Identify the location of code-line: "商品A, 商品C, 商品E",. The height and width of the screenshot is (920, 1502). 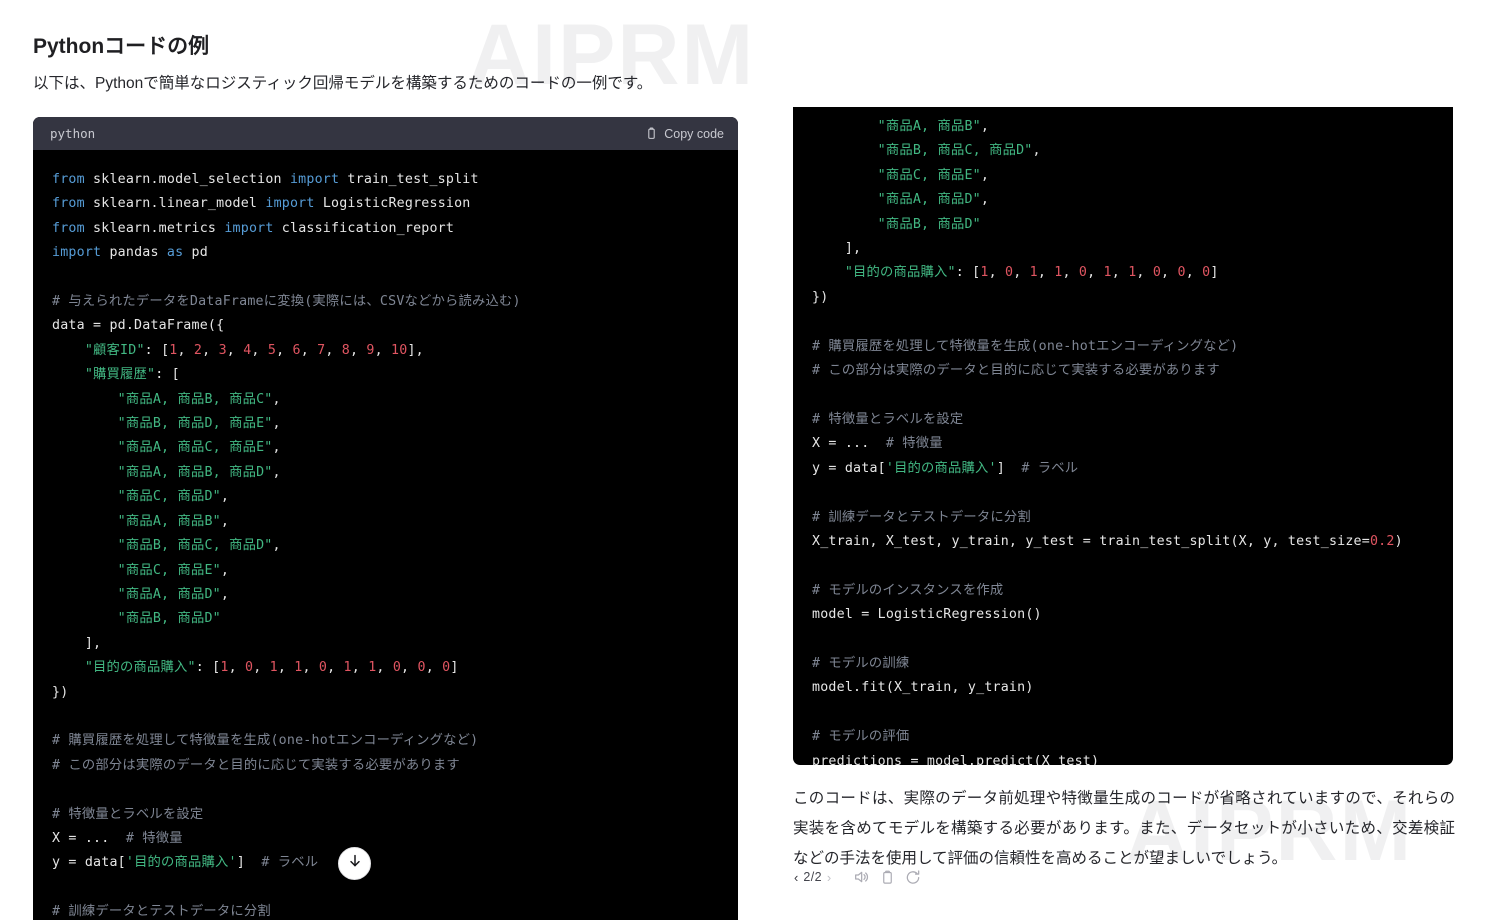
(199, 448).